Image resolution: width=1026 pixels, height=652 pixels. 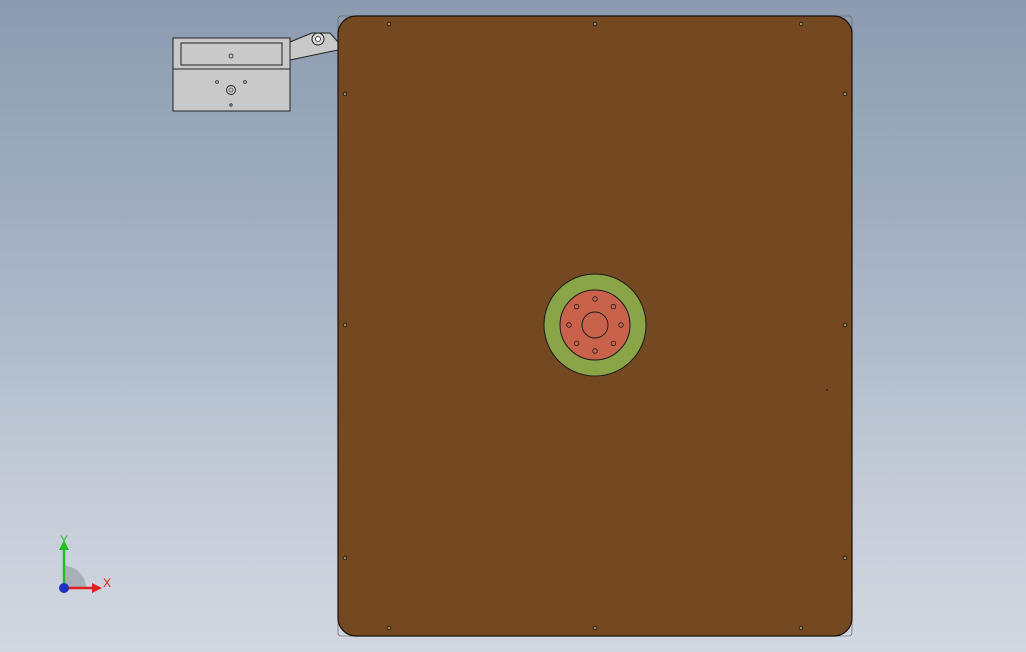 I want to click on z-axis-dot-icon, so click(x=64, y=588).